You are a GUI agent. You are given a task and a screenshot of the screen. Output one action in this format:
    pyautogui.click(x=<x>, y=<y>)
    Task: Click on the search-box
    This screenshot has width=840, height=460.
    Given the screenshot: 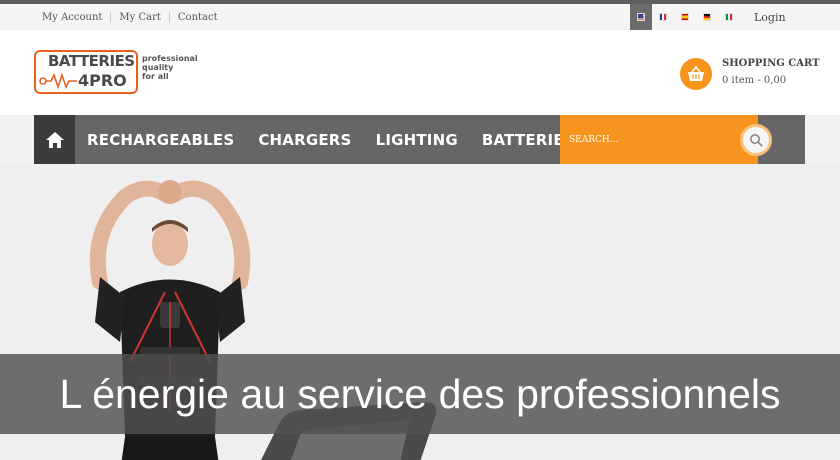 What is the action you would take?
    pyautogui.click(x=666, y=139)
    